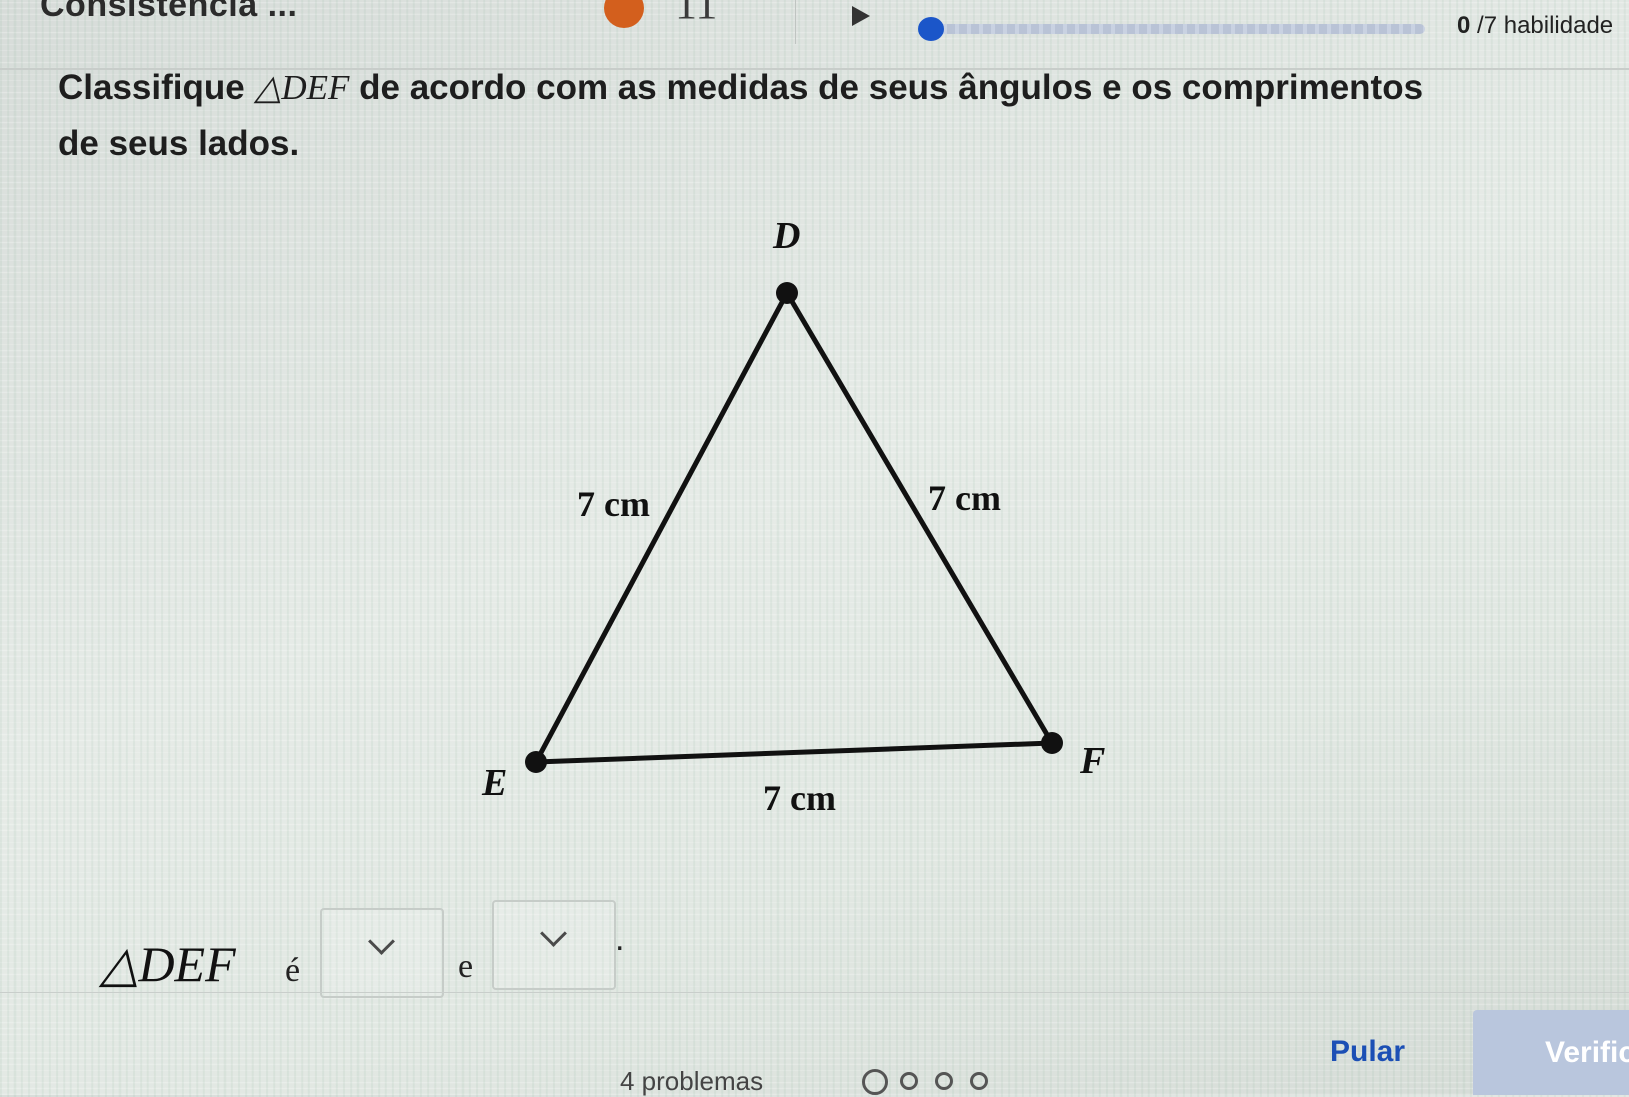  What do you see at coordinates (1551, 1052) in the screenshot?
I see `check-button: Verificar` at bounding box center [1551, 1052].